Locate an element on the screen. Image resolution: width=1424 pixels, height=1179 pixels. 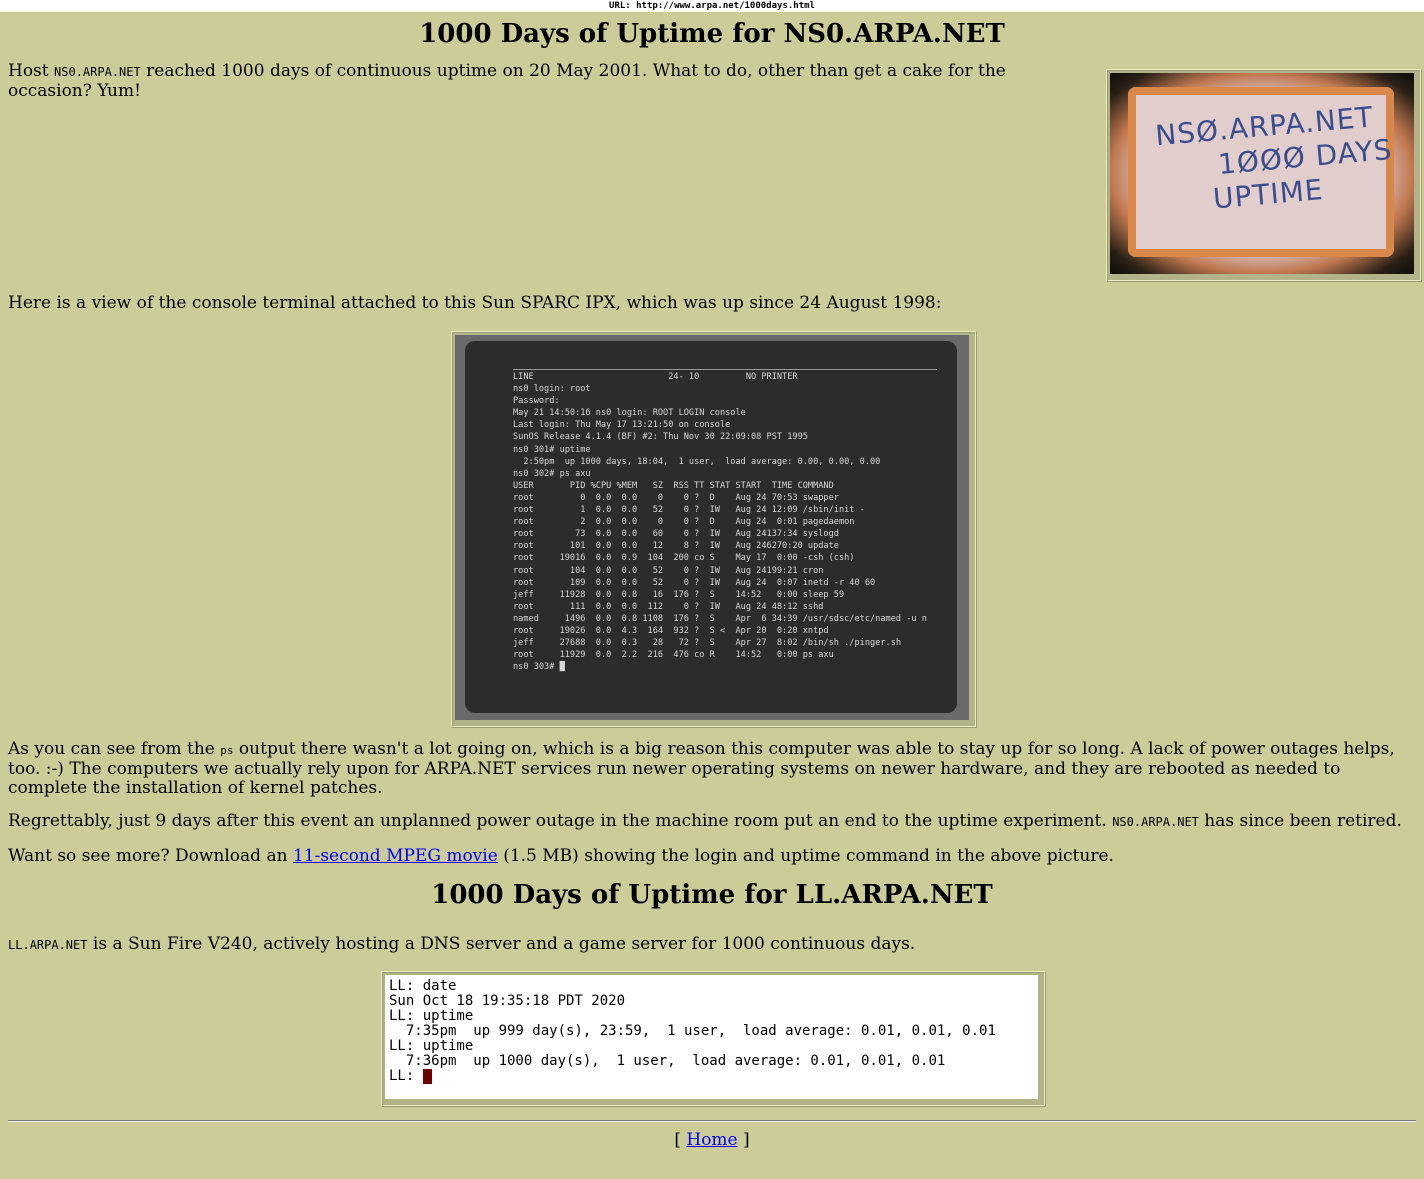
cake-lettering: NSØ.ARPA.NET 1ØØØ DAYS UPTIME is located at coordinates (1275, 160).